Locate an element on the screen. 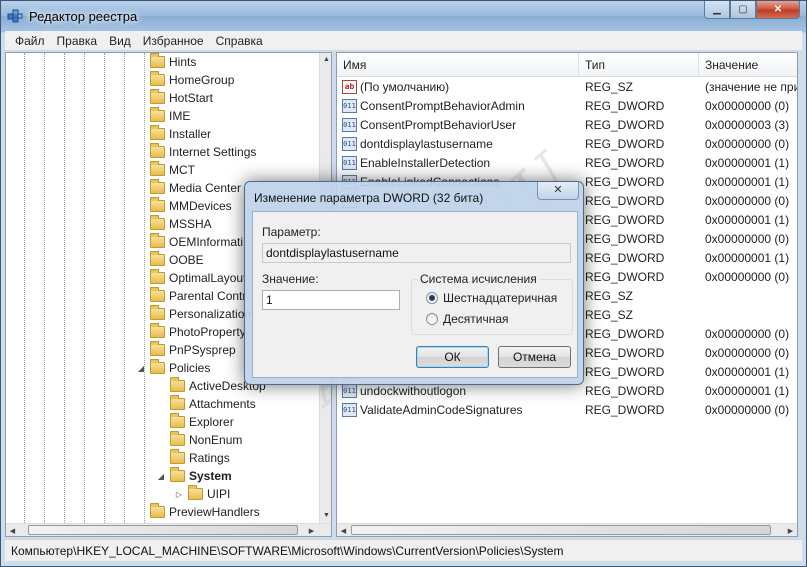 The image size is (807, 567). tree-item-label: MSSHA is located at coordinates (190, 224).